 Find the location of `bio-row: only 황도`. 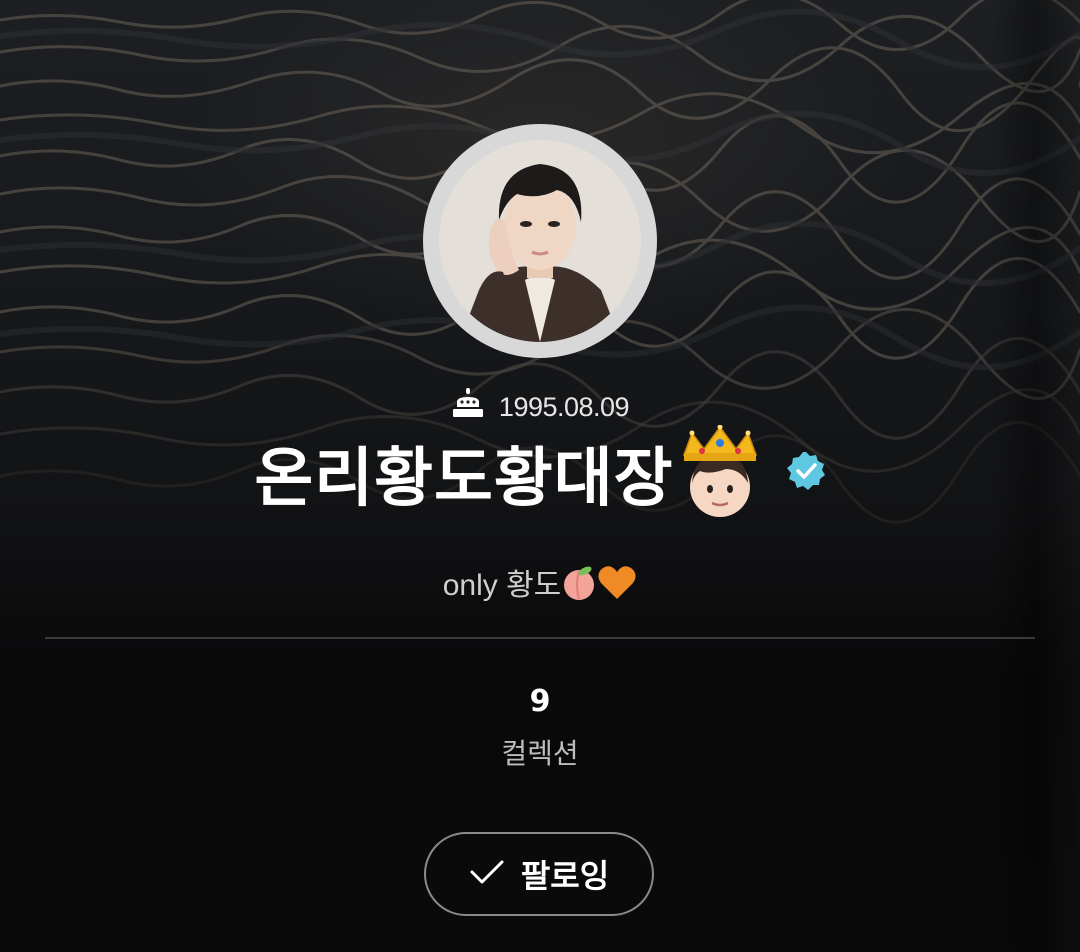

bio-row: only 황도 is located at coordinates (540, 584).